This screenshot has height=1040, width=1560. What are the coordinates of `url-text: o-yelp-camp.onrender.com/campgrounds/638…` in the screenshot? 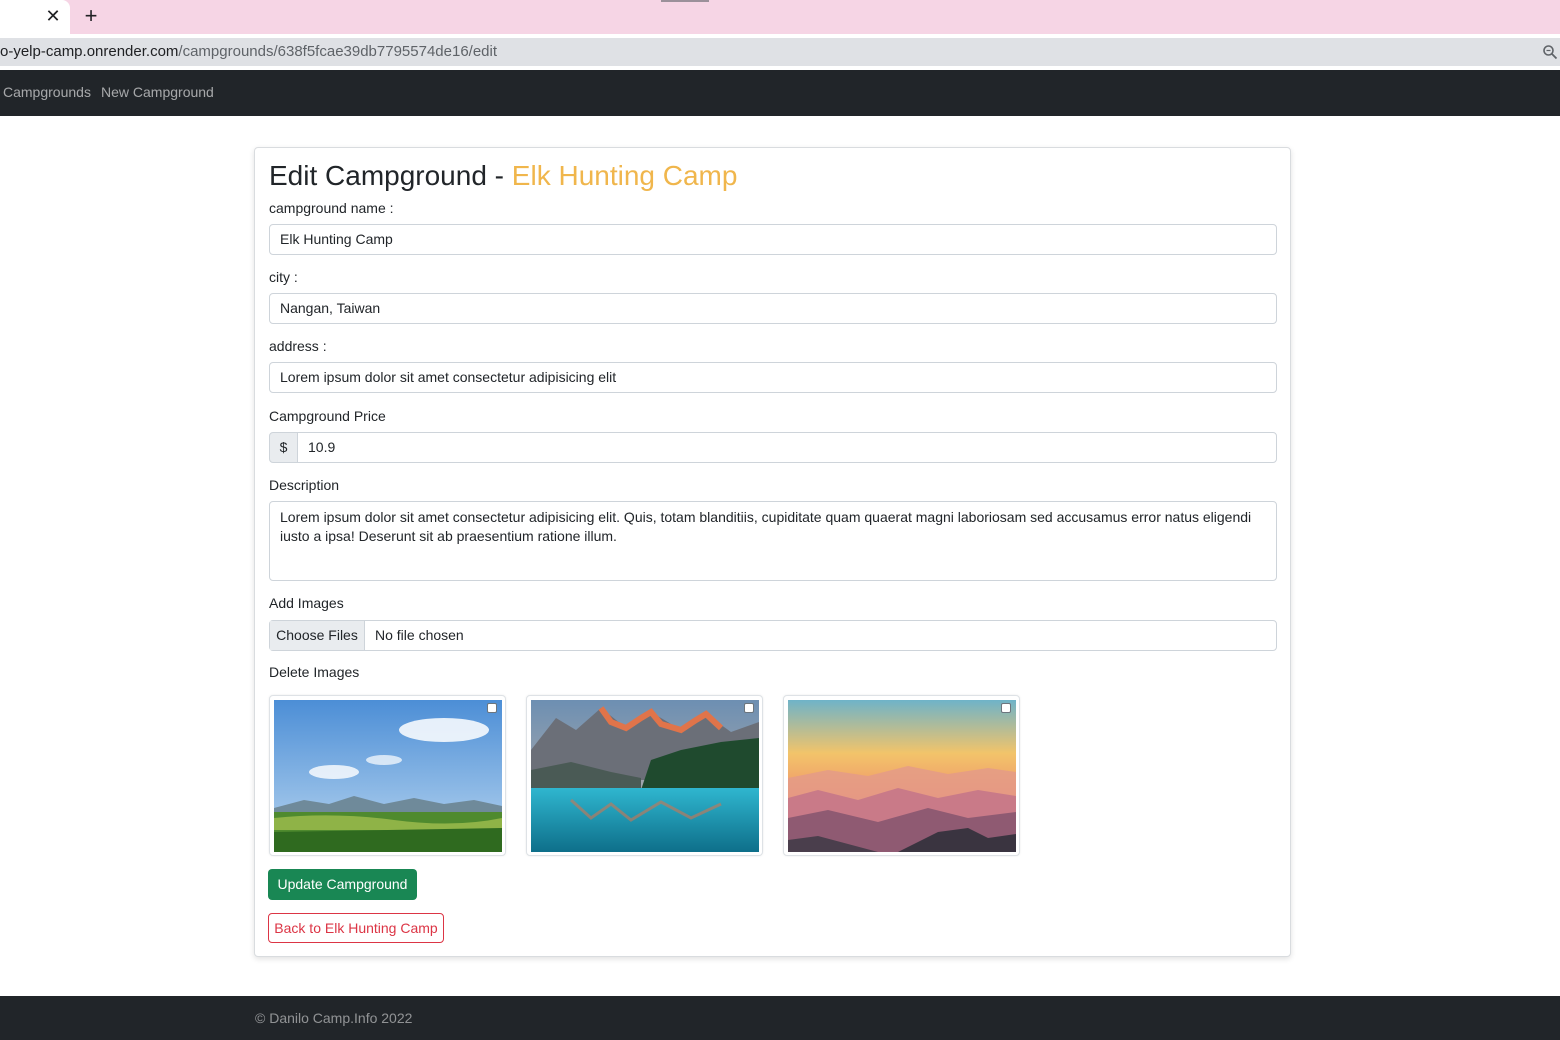 It's located at (248, 52).